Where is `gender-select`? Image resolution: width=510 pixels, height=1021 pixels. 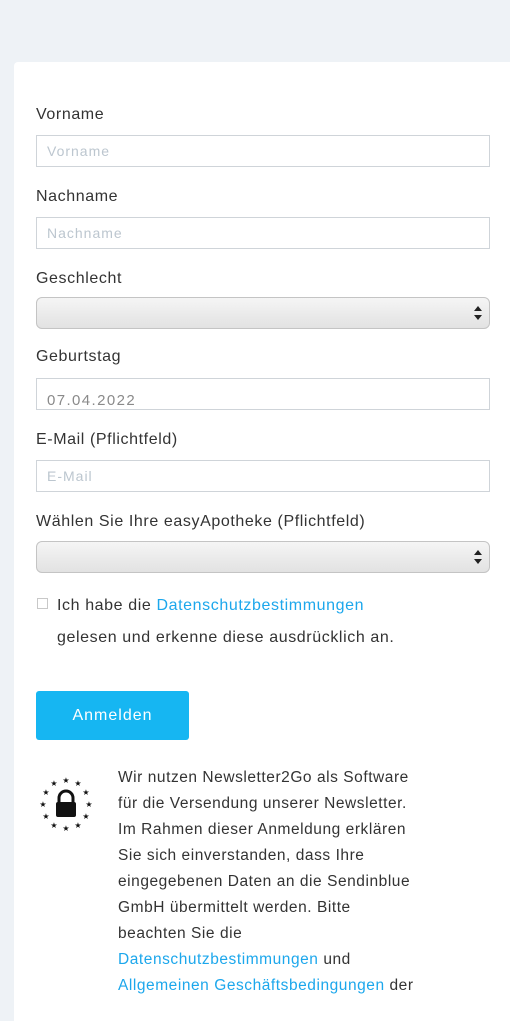
gender-select is located at coordinates (263, 313).